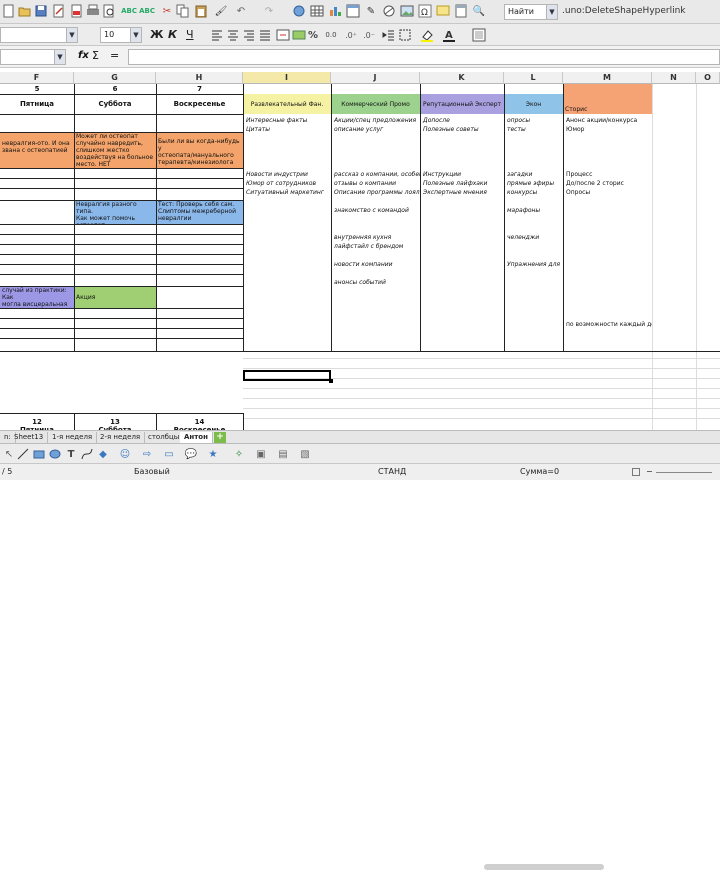  I want to click on pivot-icon, so click(353, 11).